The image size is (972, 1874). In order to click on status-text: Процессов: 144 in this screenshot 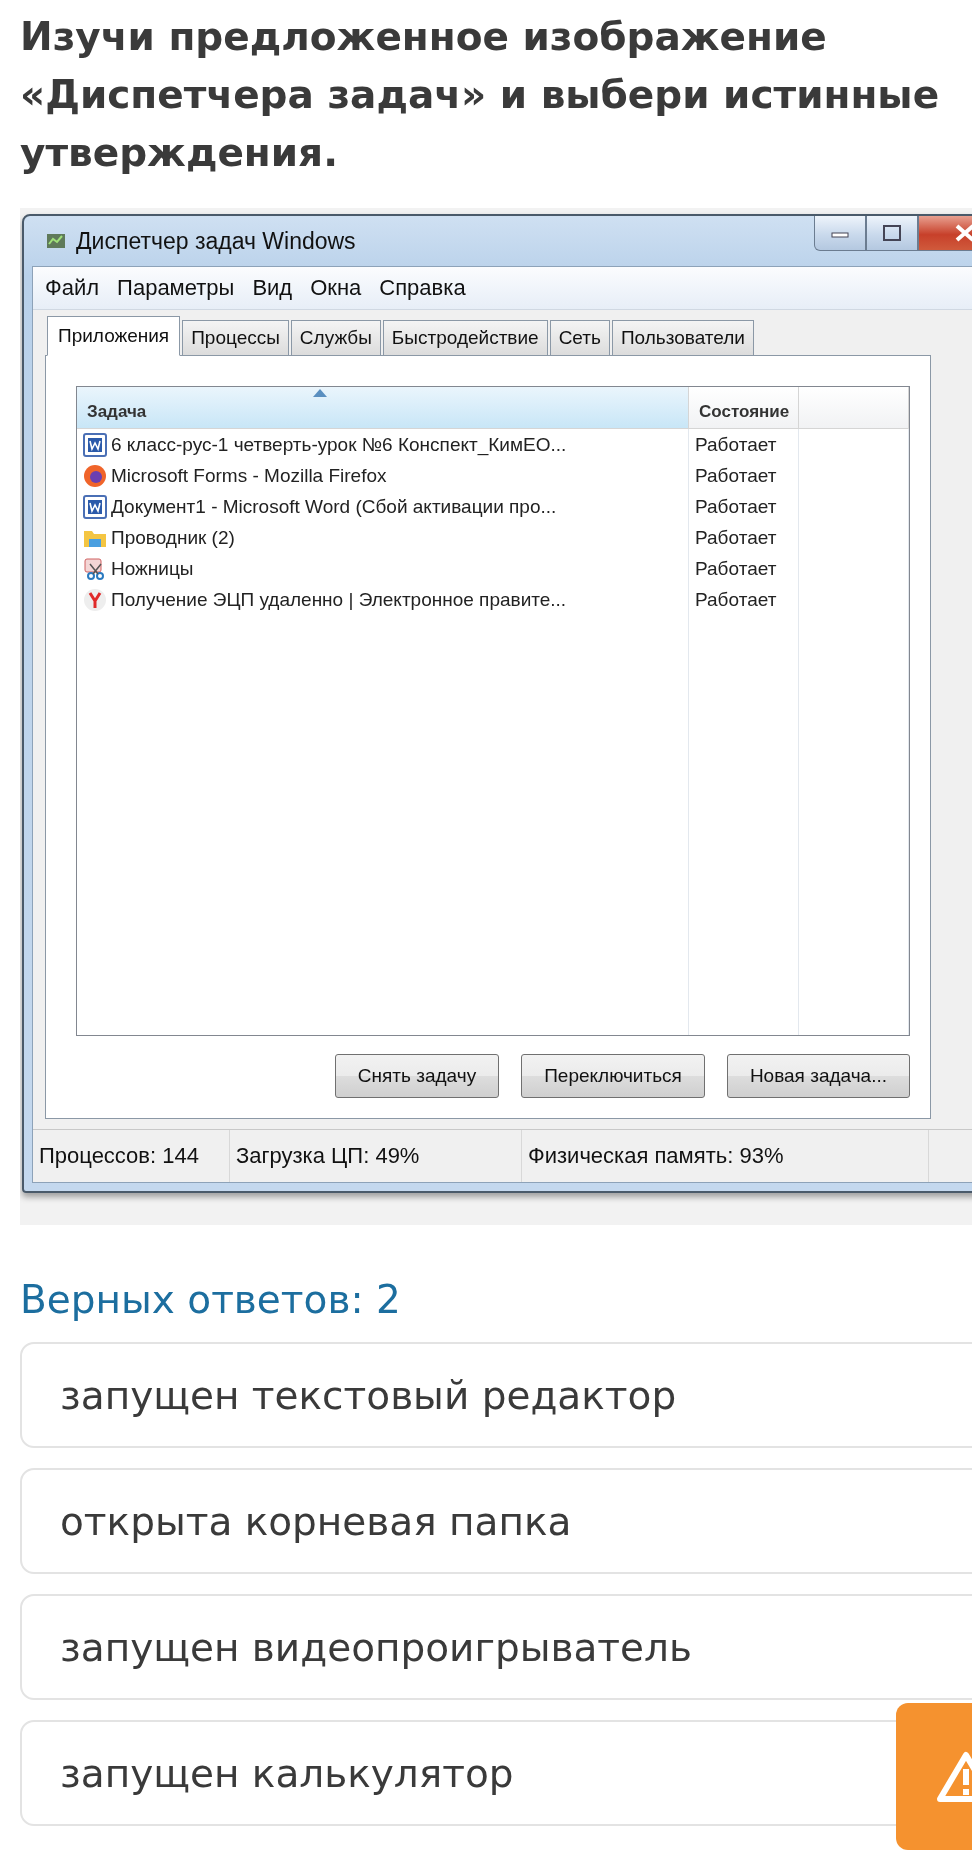, I will do `click(131, 1156)`.